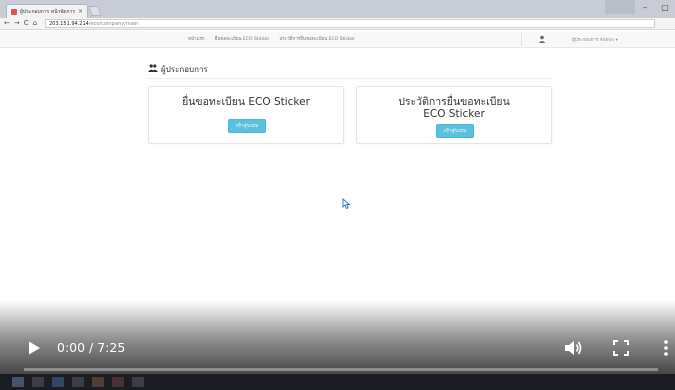  What do you see at coordinates (246, 102) in the screenshot?
I see `card-title: ยื่นขอทะเบียน ECO Sticker` at bounding box center [246, 102].